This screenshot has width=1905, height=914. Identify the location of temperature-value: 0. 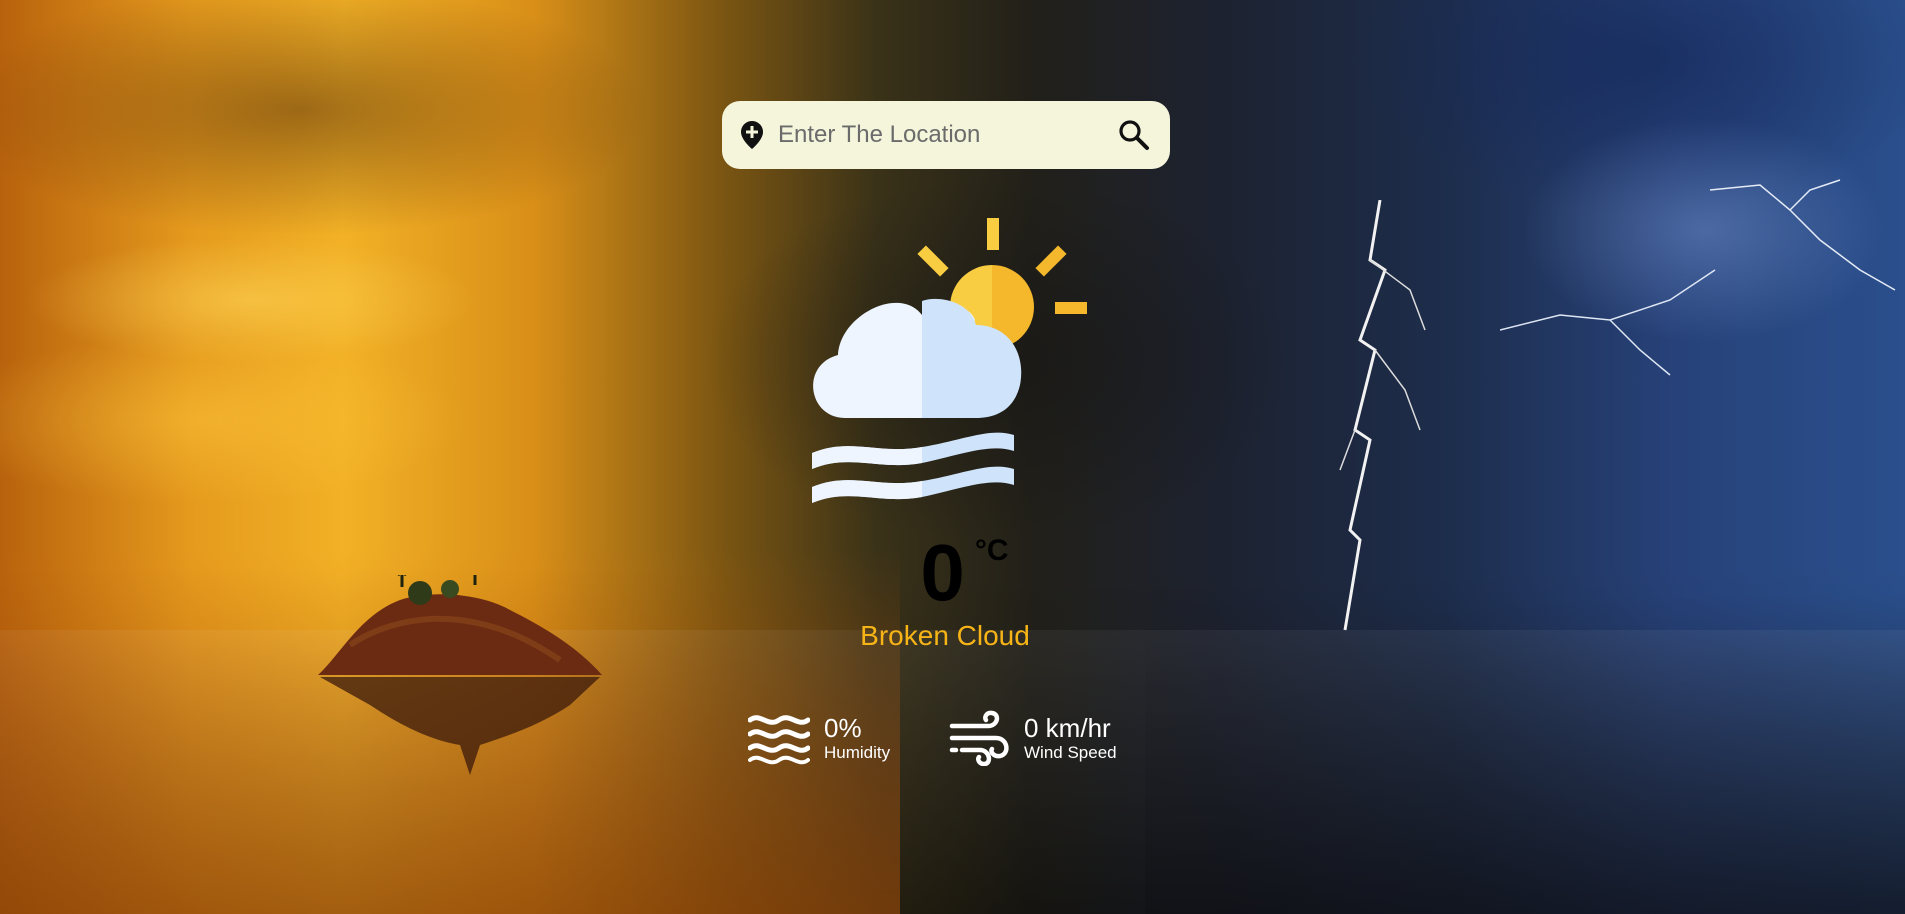
(942, 572).